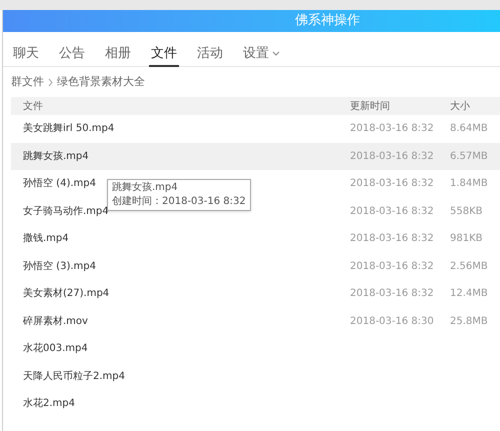 The width and height of the screenshot is (500, 431). Describe the element at coordinates (469, 321) in the screenshot. I see `file-size: 25.8MB` at that location.